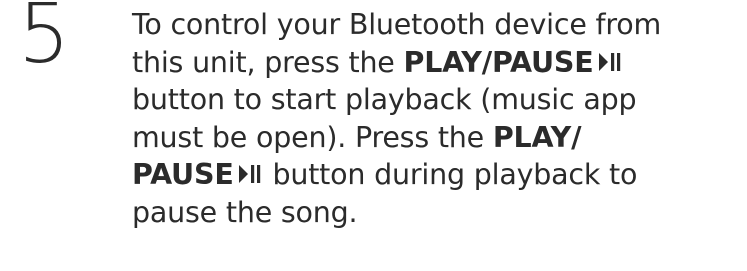  What do you see at coordinates (357, 137) in the screenshot?
I see `instruction-line: must be open). Press the PLAY/` at bounding box center [357, 137].